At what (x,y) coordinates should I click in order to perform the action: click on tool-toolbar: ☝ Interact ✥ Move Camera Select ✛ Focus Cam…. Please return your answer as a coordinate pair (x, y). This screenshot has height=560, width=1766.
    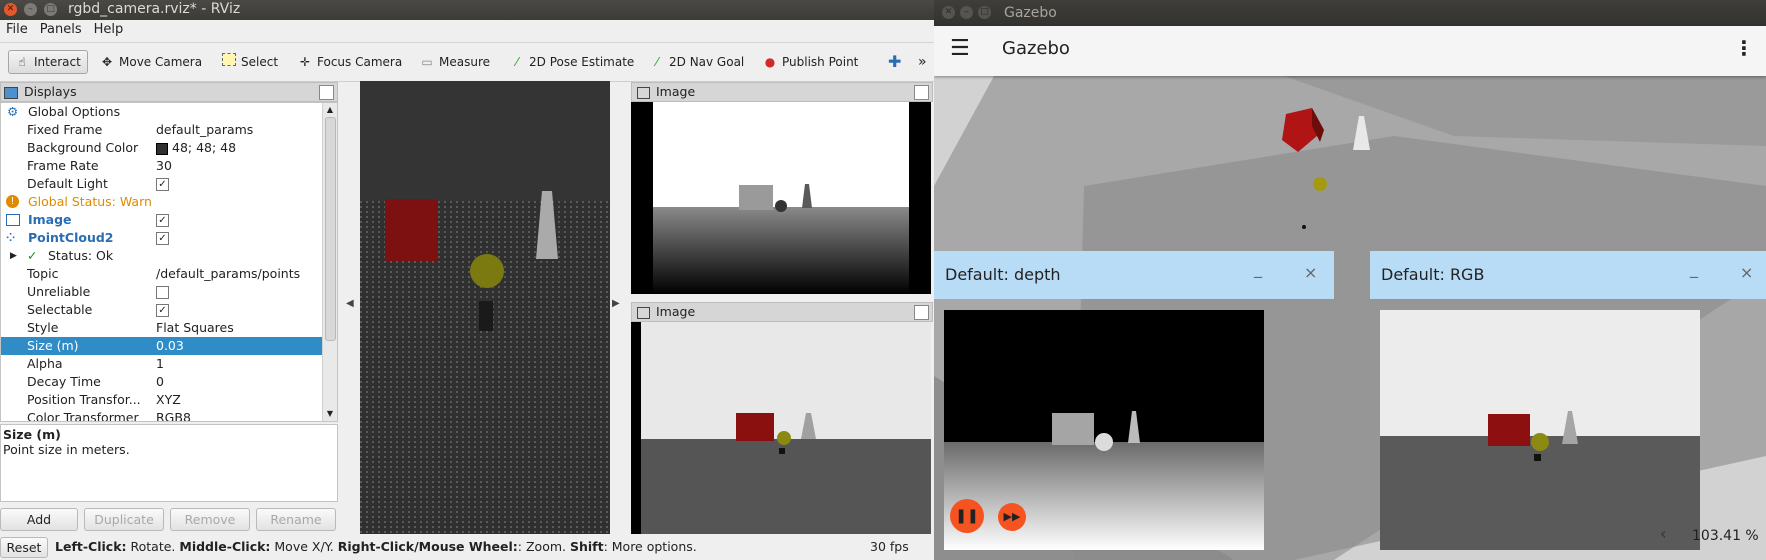
    Looking at the image, I should click on (467, 62).